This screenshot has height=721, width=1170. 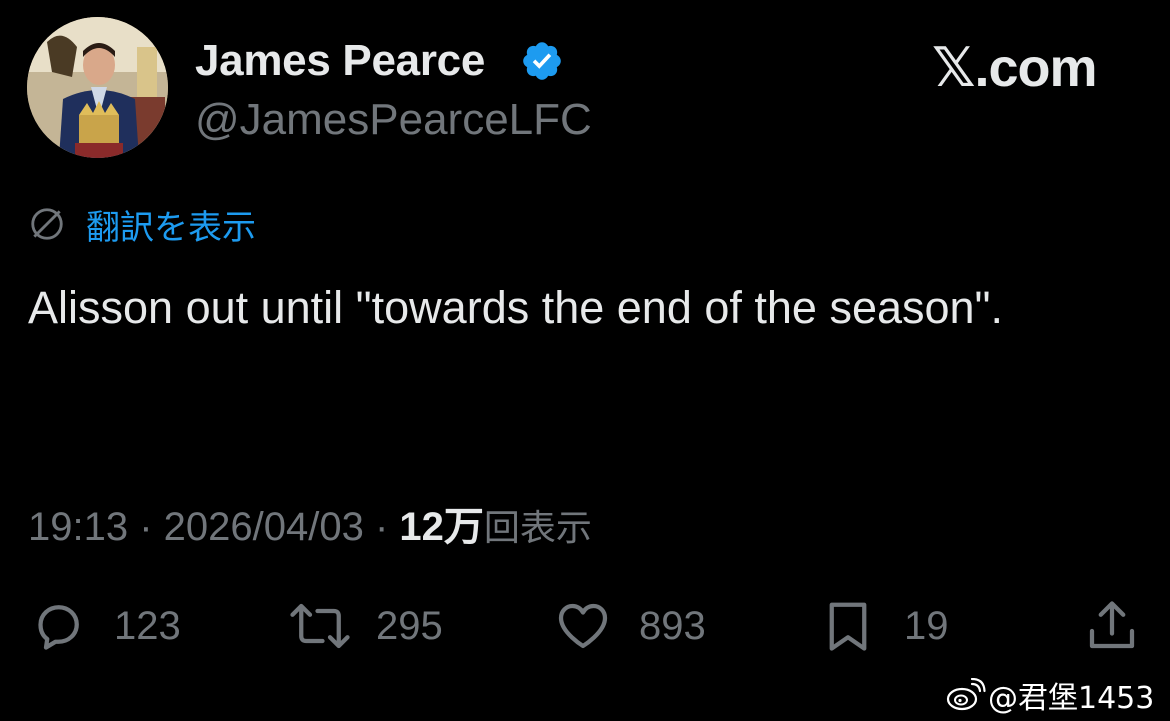 I want to click on author-display-name: James Pearce, so click(x=340, y=61).